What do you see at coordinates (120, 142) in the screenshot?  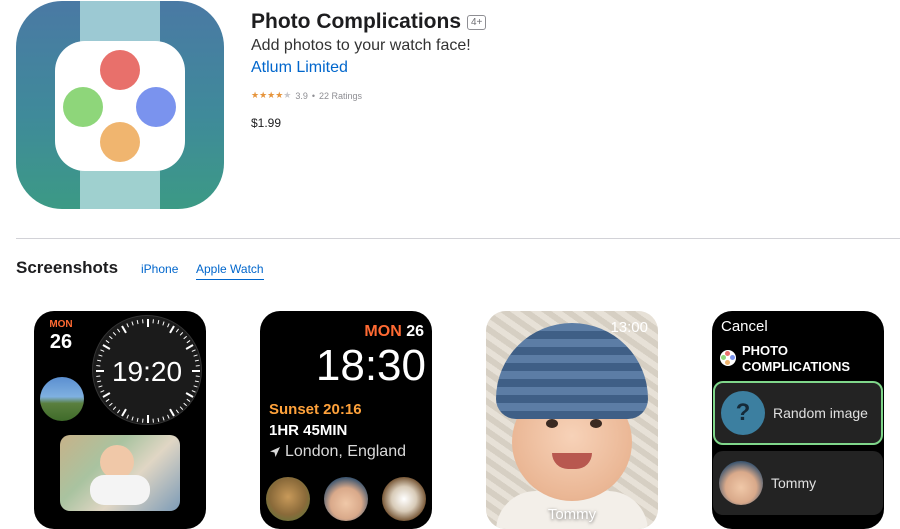 I see `orange-dot` at bounding box center [120, 142].